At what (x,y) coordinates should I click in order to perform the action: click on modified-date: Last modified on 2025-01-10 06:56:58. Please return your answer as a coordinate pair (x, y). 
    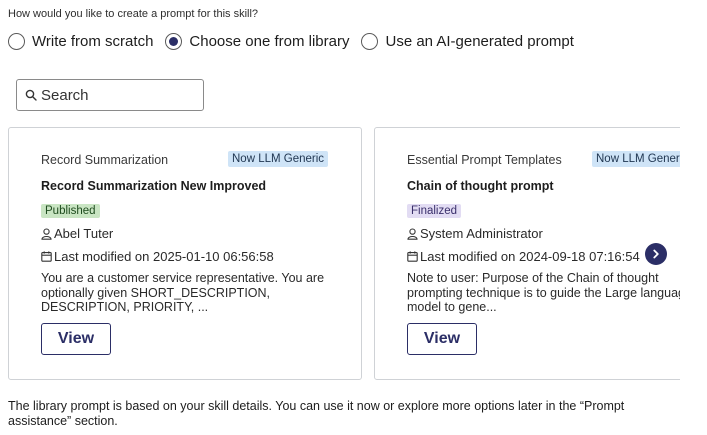
    Looking at the image, I should click on (164, 256).